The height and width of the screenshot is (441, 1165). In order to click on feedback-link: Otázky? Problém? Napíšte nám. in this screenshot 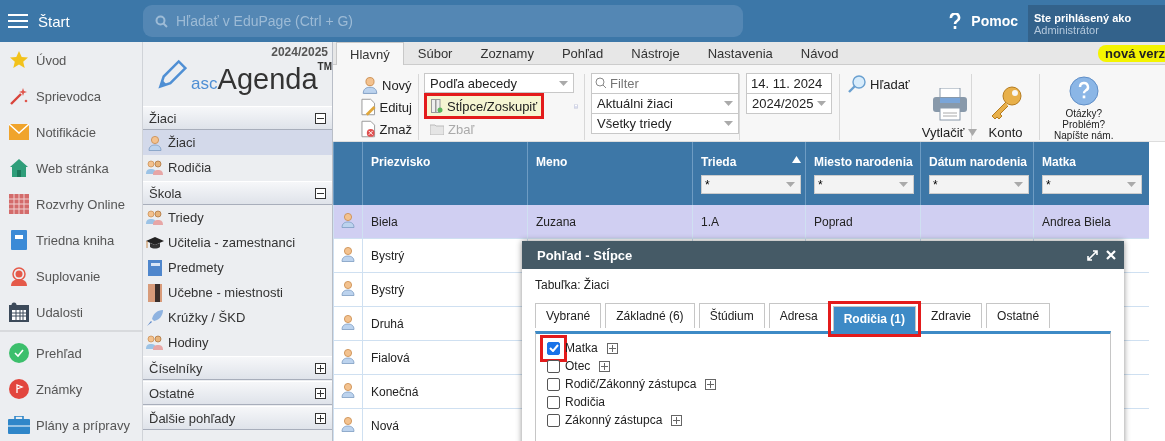, I will do `click(1084, 124)`.